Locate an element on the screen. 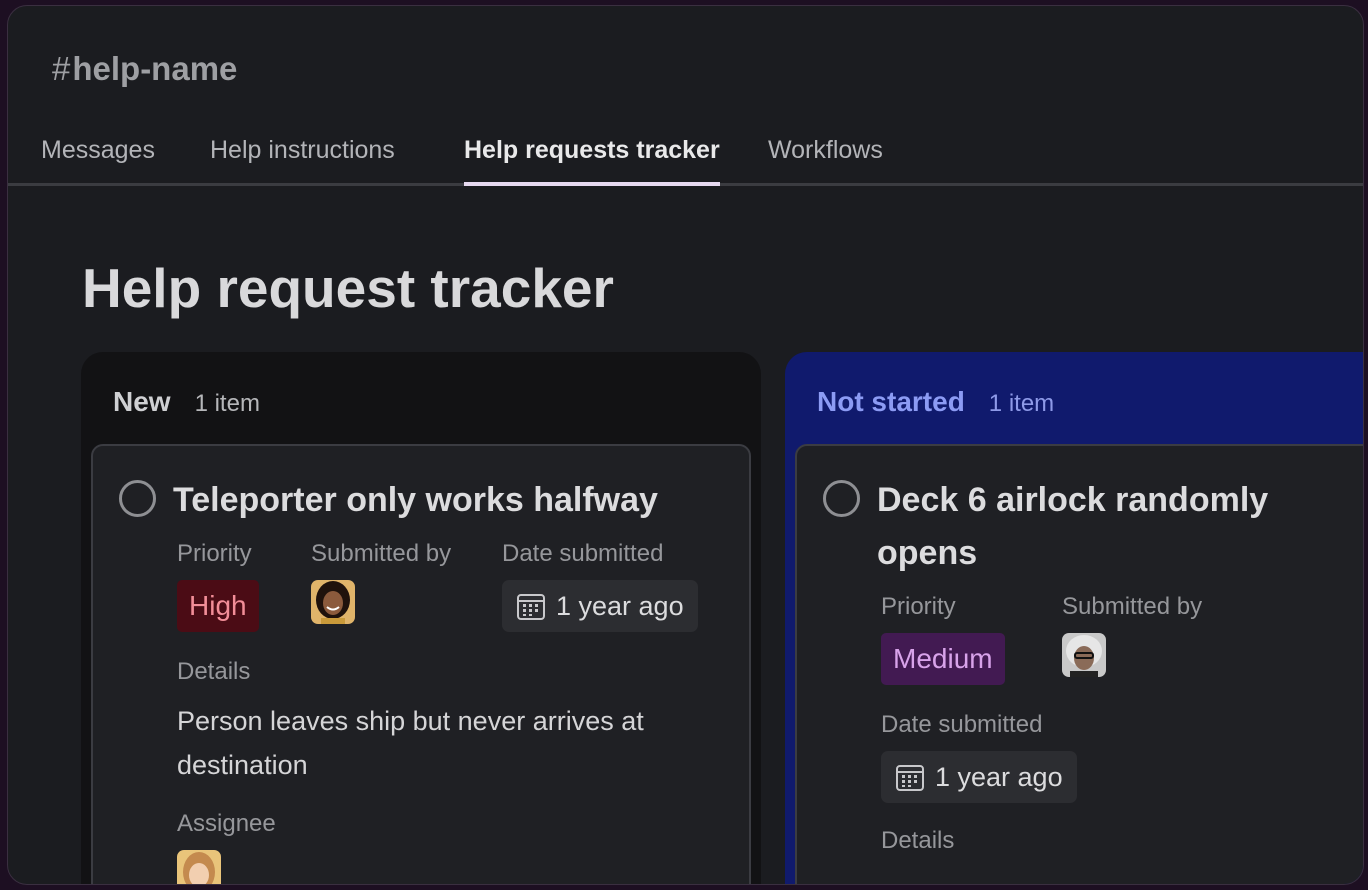 The image size is (1368, 890). tab-messages: Messages is located at coordinates (98, 161).